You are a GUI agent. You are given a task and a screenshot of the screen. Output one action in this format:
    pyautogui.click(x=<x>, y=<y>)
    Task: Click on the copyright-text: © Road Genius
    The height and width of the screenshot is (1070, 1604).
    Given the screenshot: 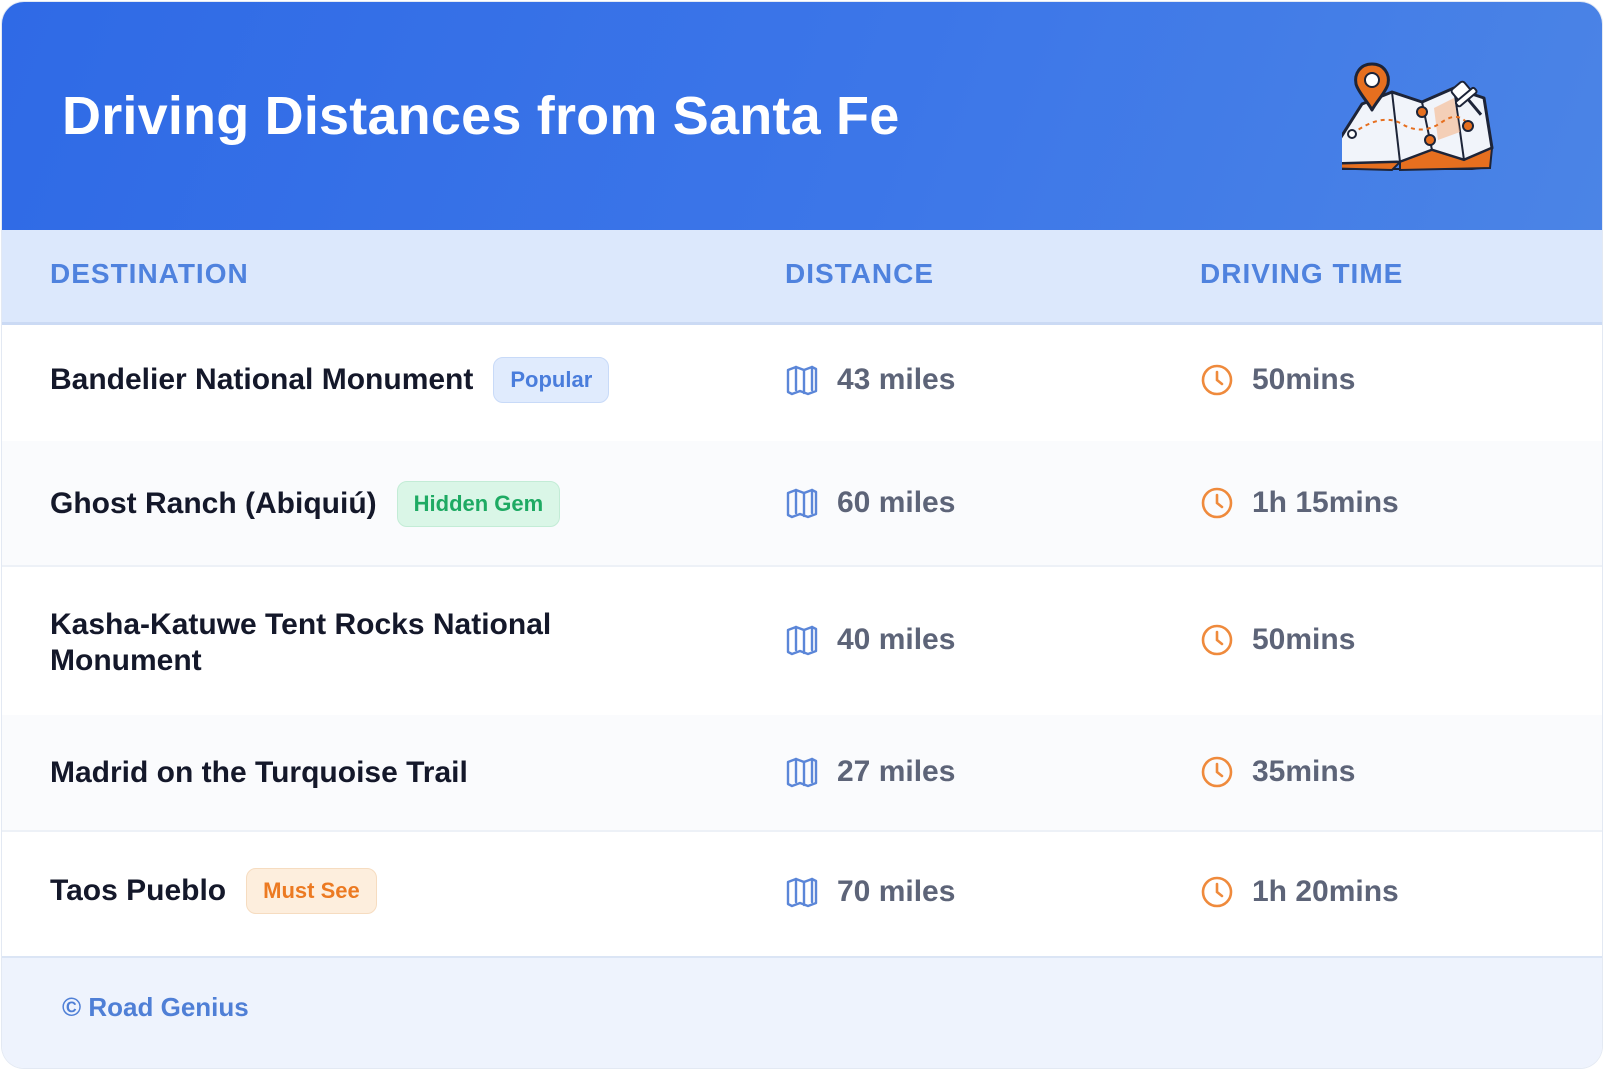 What is the action you would take?
    pyautogui.click(x=155, y=1007)
    